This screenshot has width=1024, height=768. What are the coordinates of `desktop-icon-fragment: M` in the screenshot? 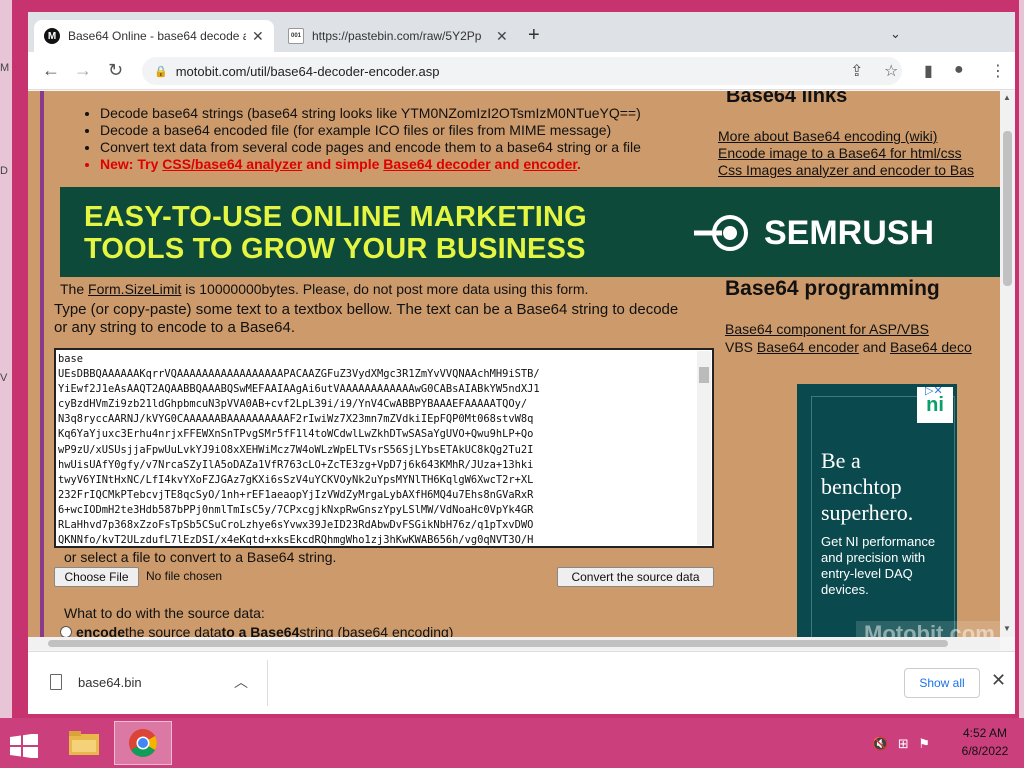 It's located at (5, 69).